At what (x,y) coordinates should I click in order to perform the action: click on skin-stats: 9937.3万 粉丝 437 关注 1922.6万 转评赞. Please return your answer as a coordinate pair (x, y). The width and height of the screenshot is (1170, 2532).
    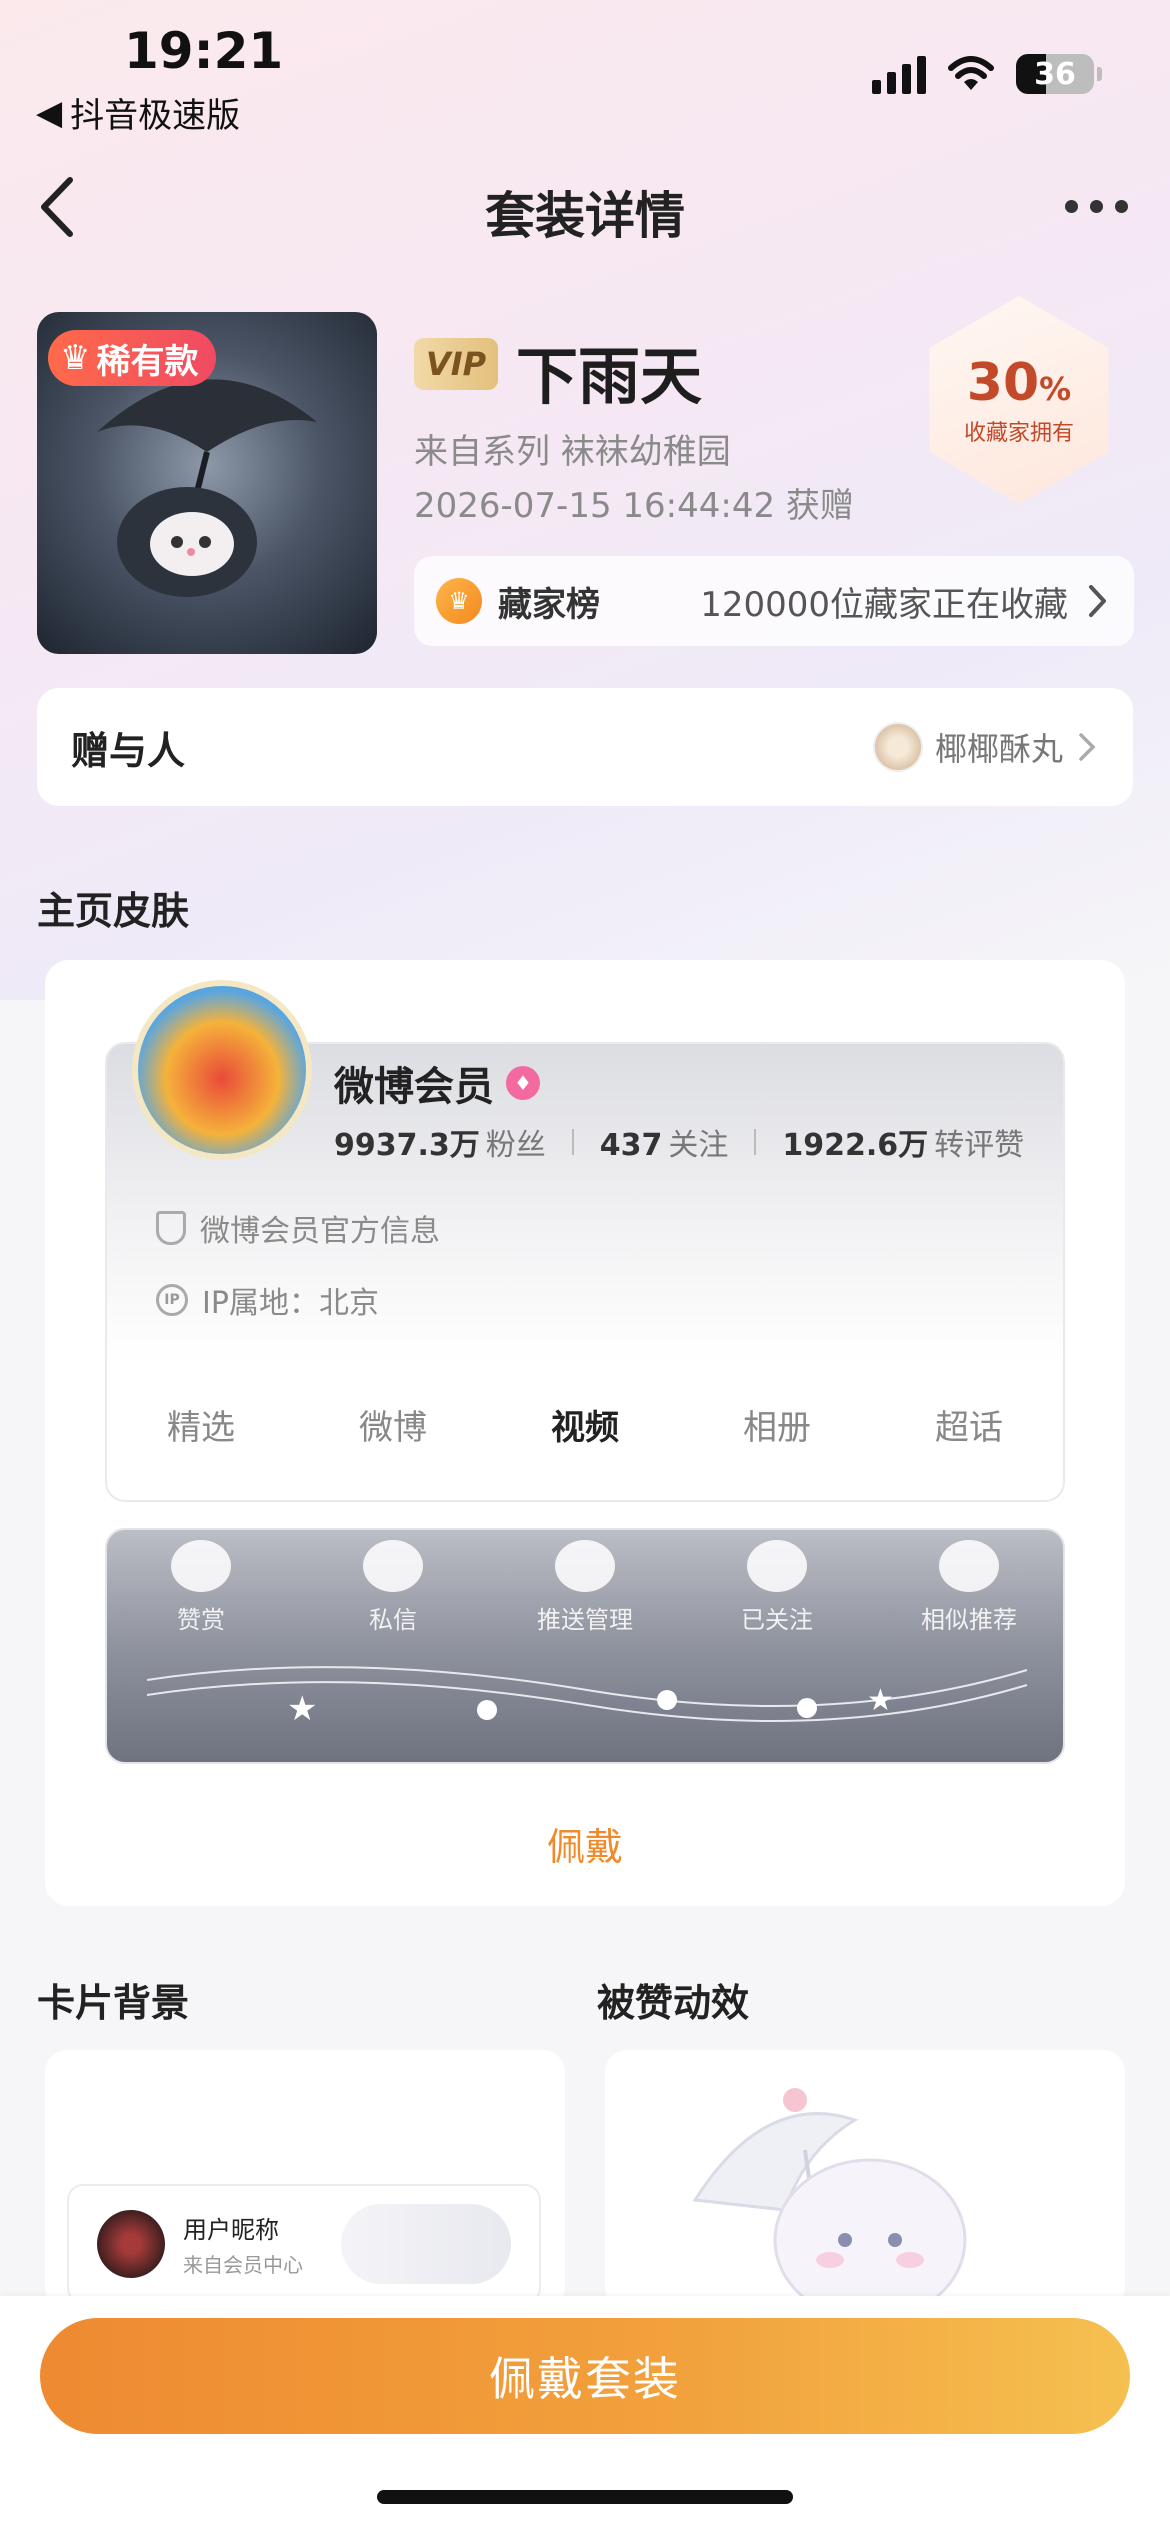
    Looking at the image, I should click on (679, 1142).